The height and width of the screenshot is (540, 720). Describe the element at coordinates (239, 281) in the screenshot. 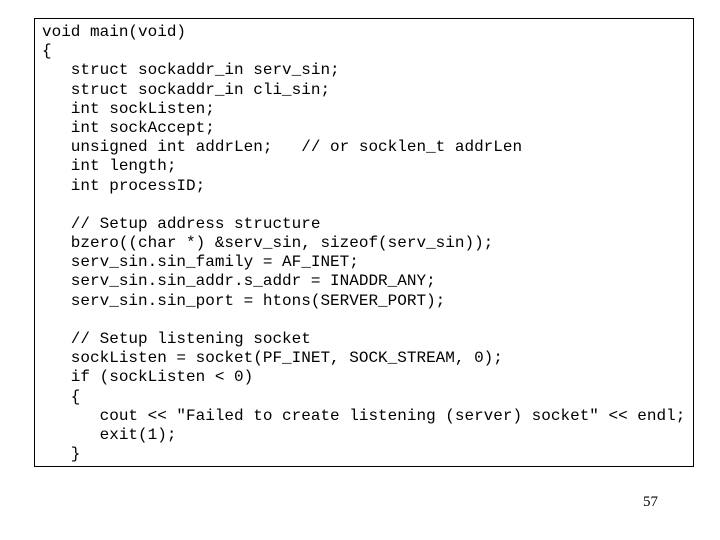

I see `code-line: serv_sin.sin_addr.s_addr = INADDR_ANY;` at that location.